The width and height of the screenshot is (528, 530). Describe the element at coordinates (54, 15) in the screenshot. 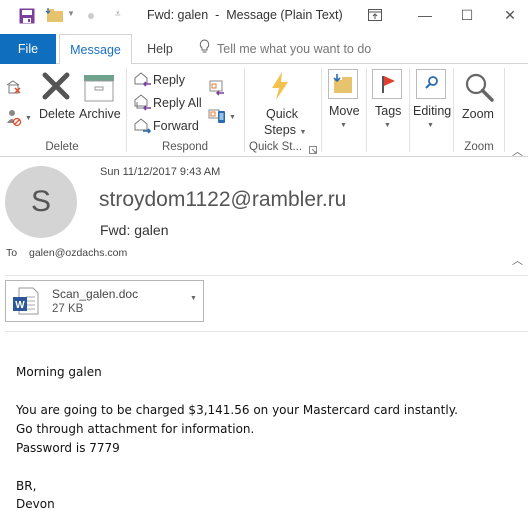

I see `move-to-folder-icon` at that location.